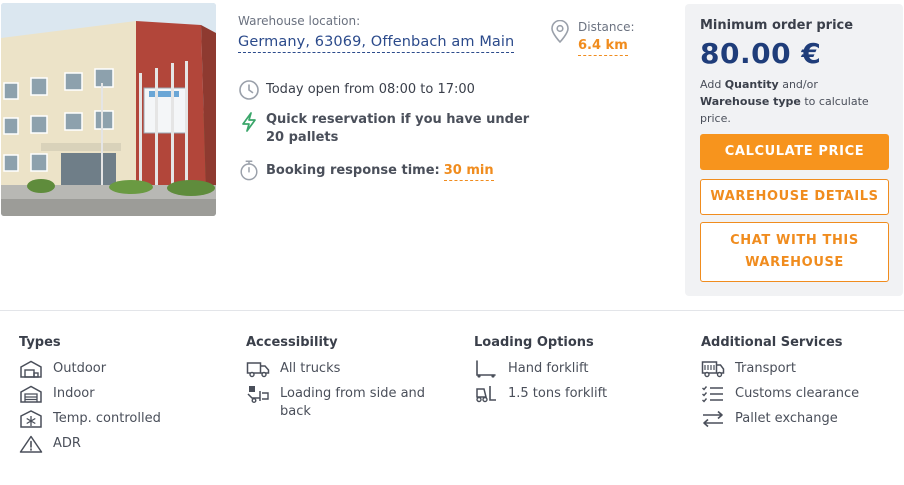 Image resolution: width=904 pixels, height=485 pixels. Describe the element at coordinates (603, 47) in the screenshot. I see `distance-value: 6.4 km` at that location.